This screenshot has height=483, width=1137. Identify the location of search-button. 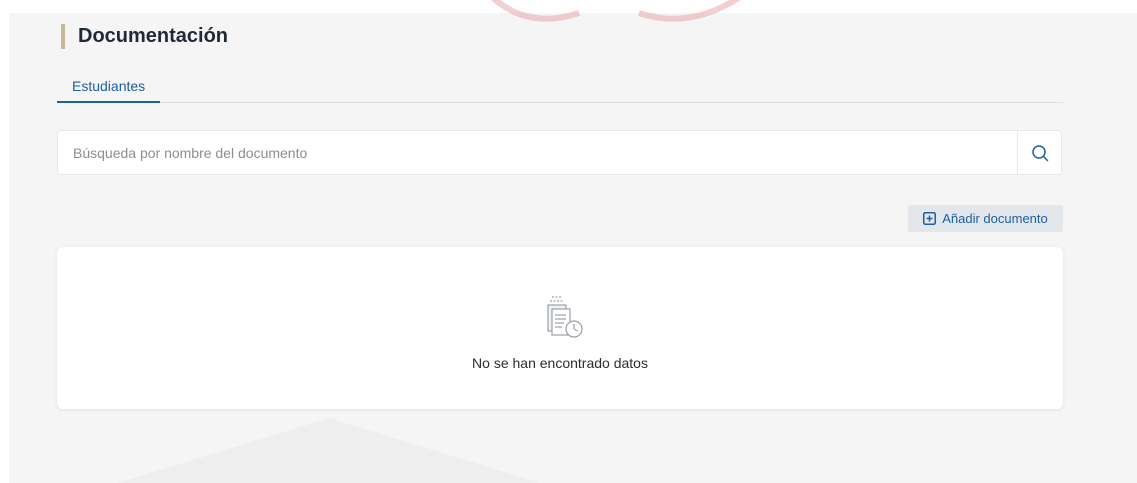
(1039, 152).